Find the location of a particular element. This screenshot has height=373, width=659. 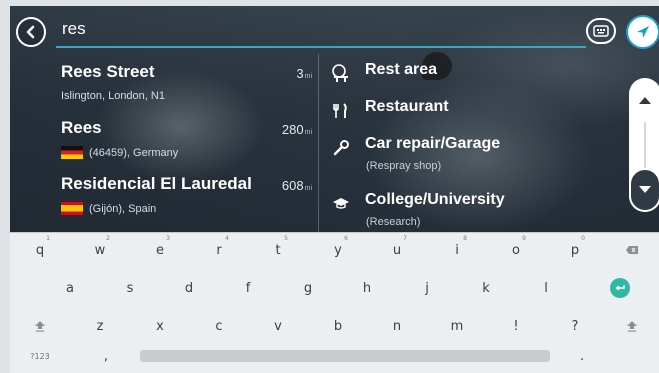

key-a: a is located at coordinates (70, 288).